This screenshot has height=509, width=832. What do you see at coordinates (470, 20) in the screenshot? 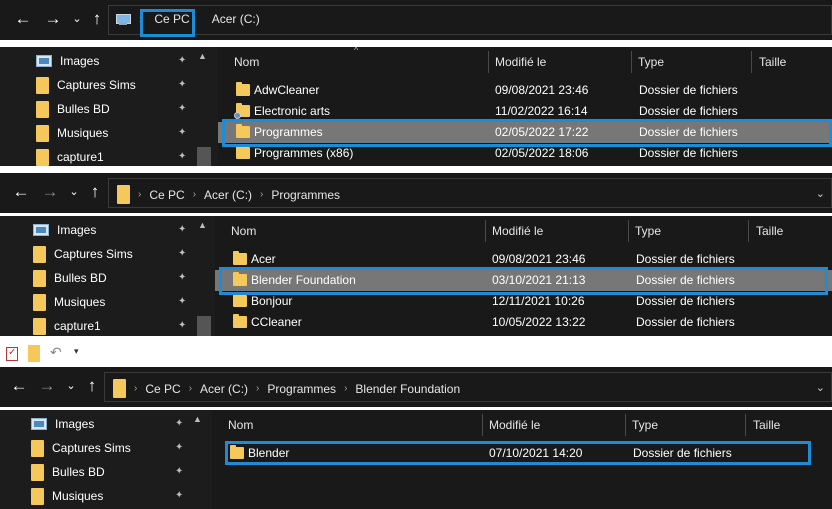
I see `address-field: › Ce PC Acer (C:)` at bounding box center [470, 20].